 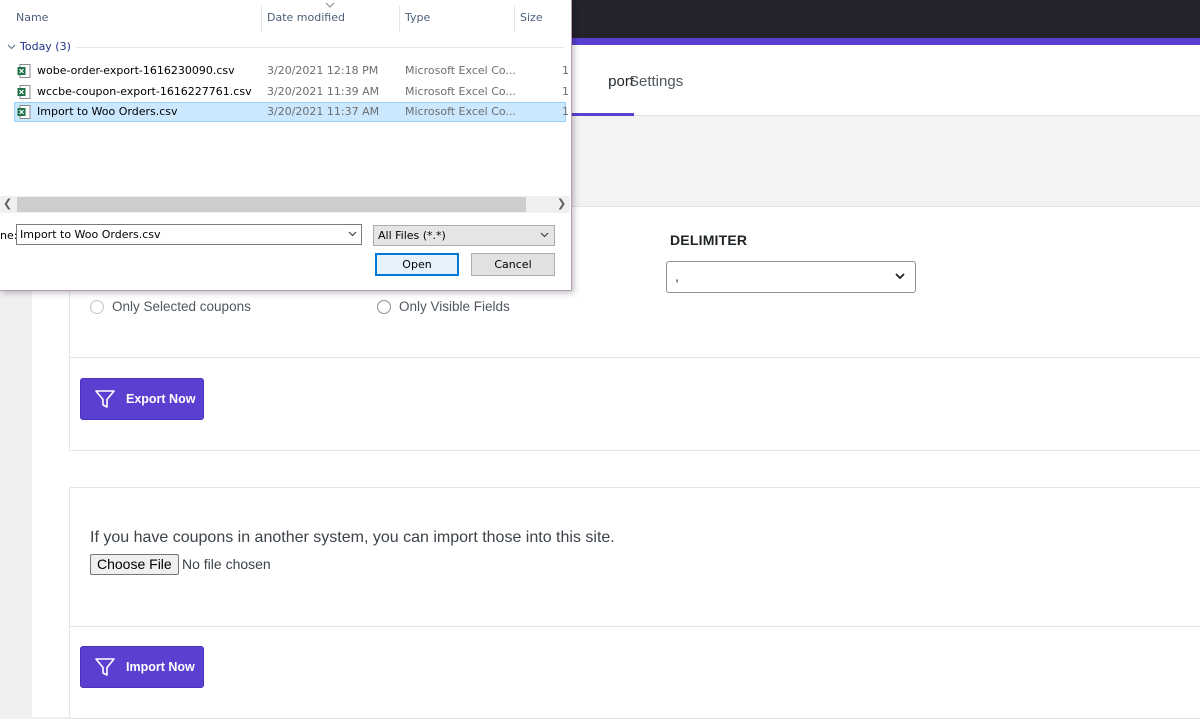 I want to click on open-button: Open, so click(x=417, y=264).